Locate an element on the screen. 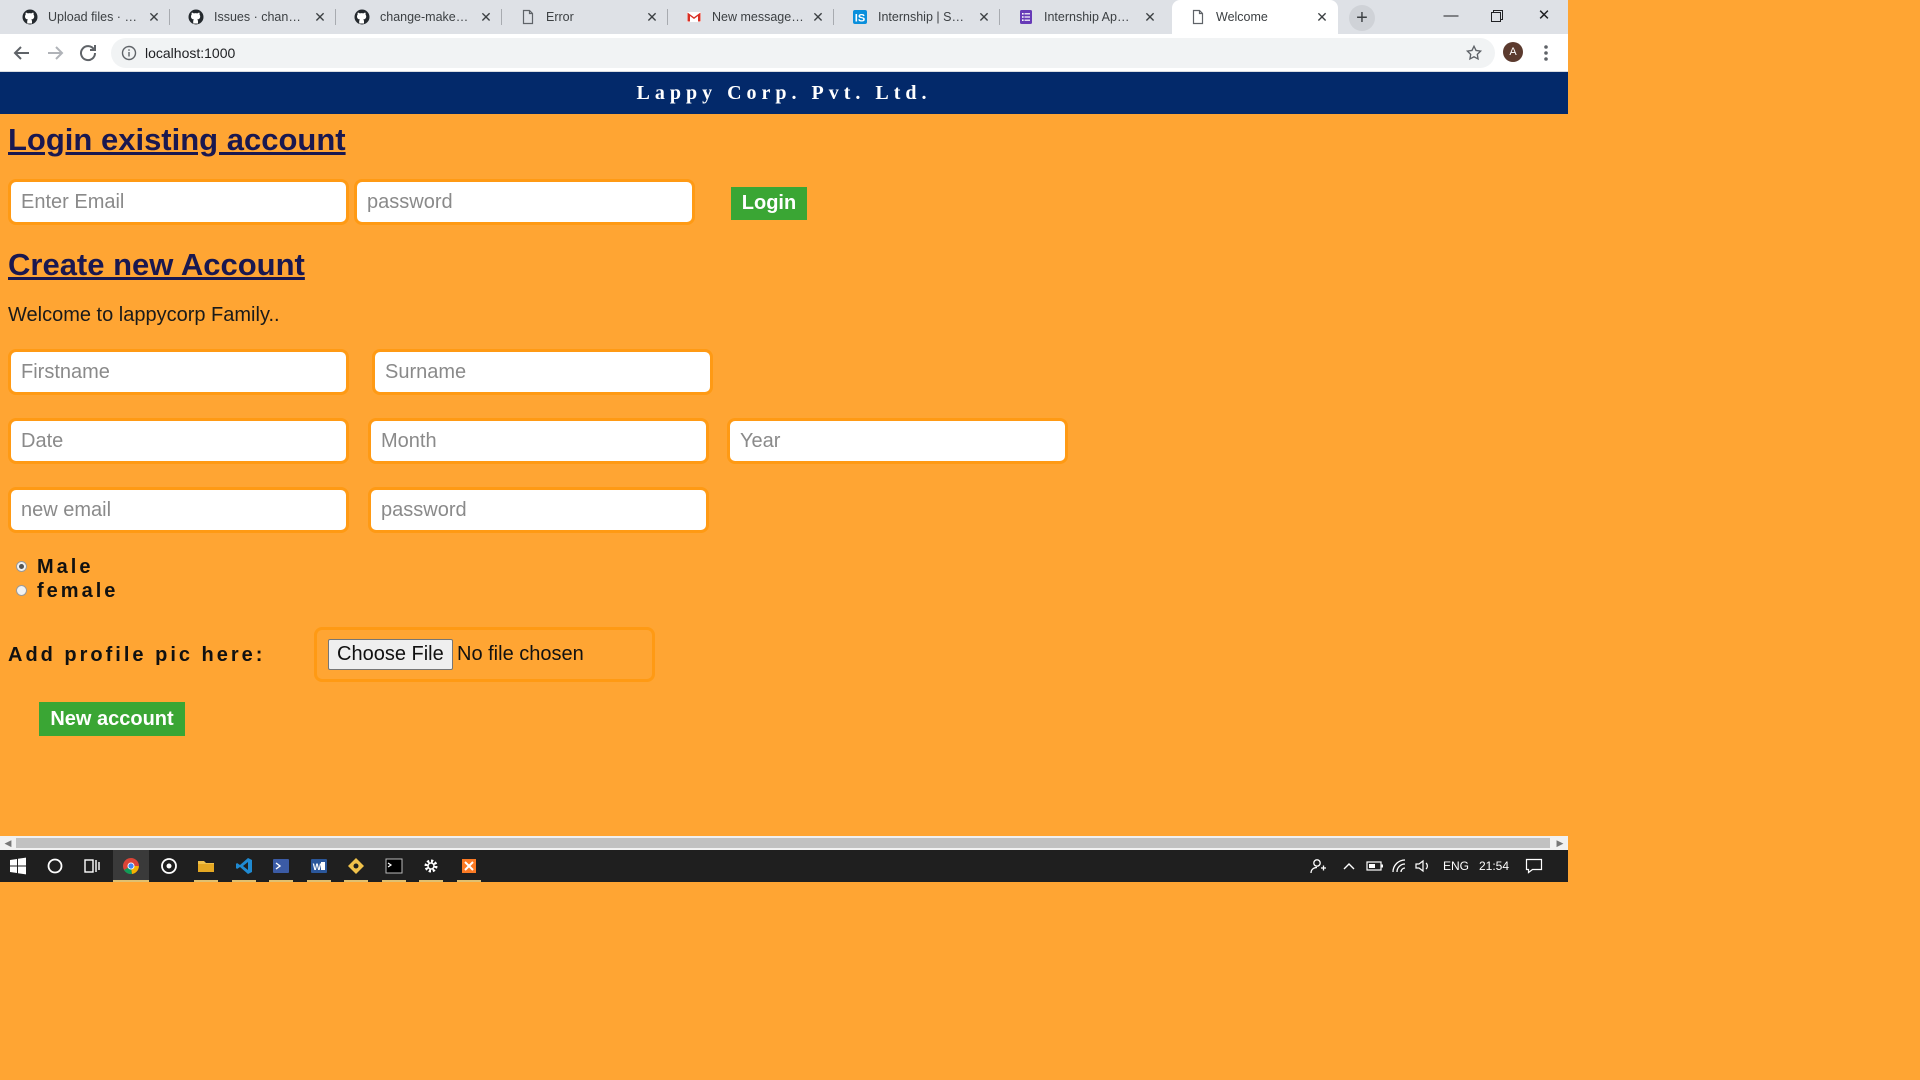  forms-icon is located at coordinates (1026, 17).